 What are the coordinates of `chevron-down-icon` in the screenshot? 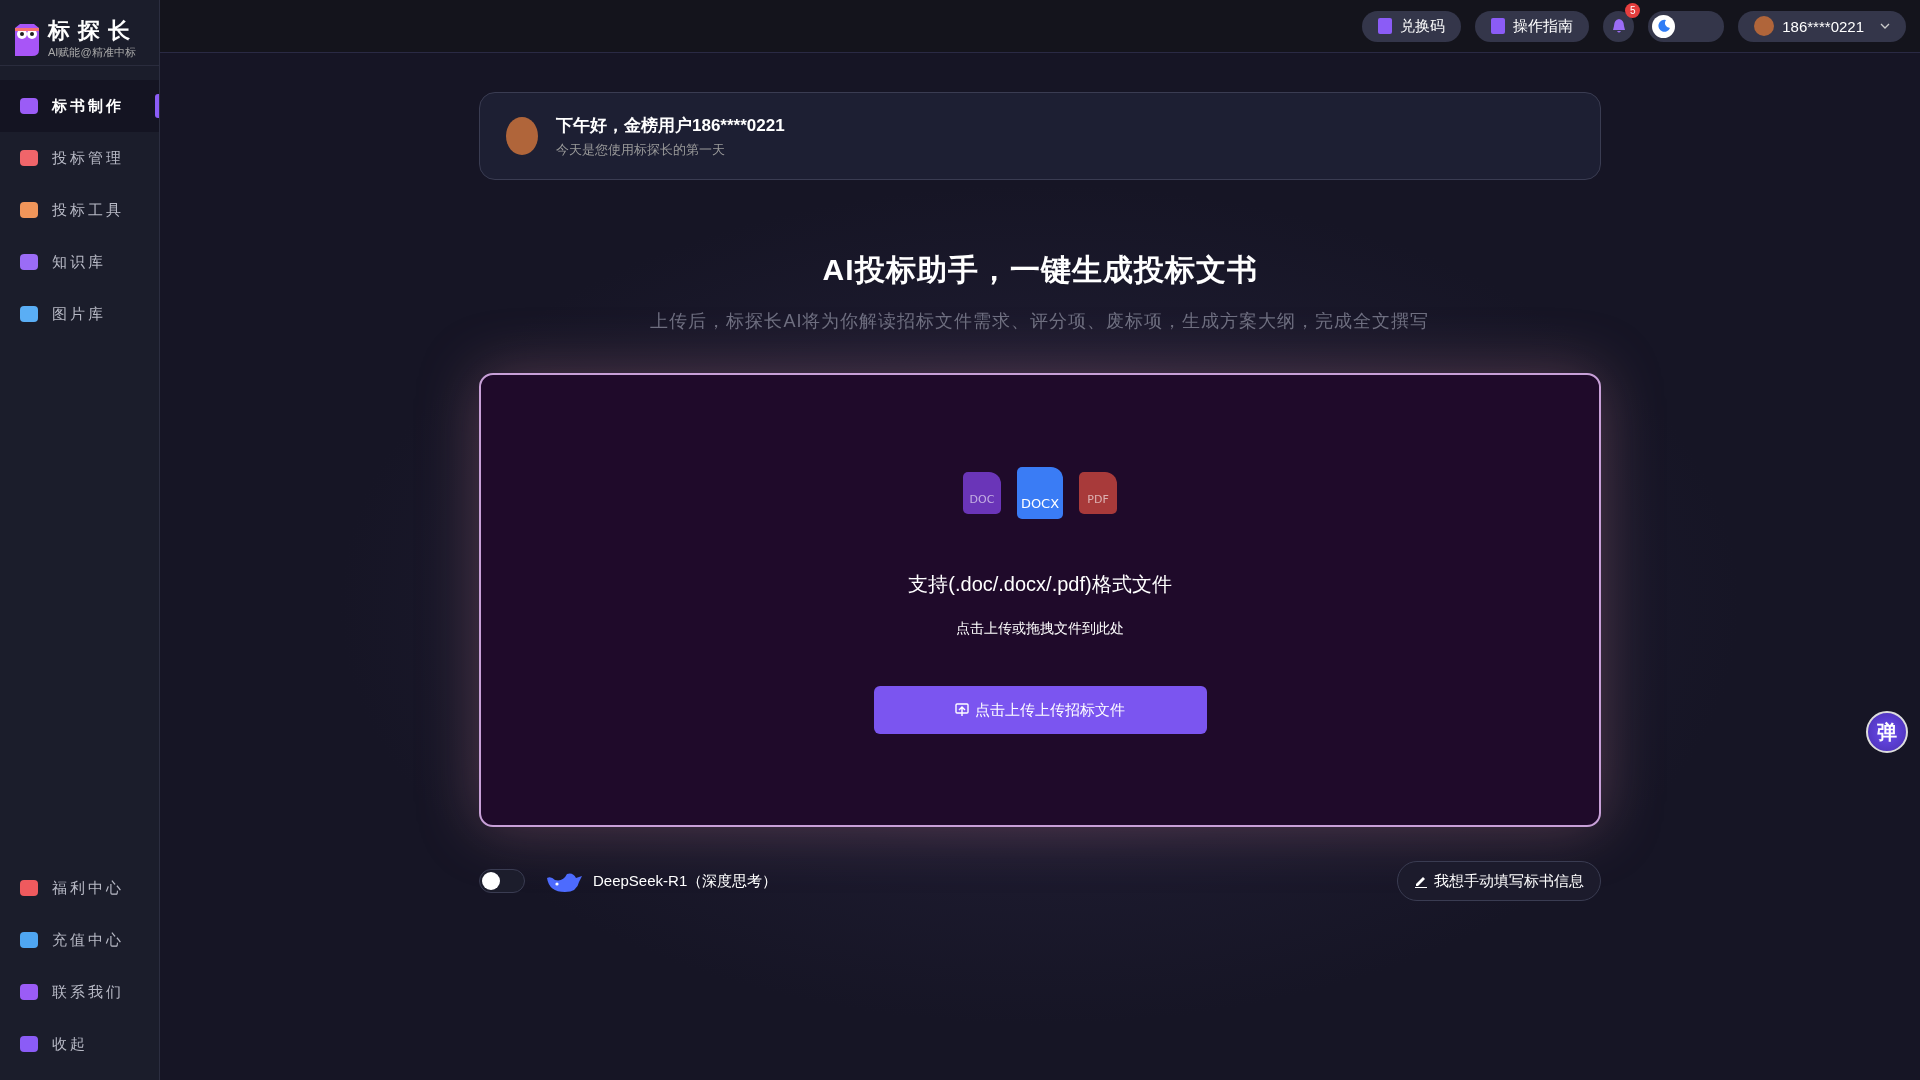 It's located at (1885, 26).